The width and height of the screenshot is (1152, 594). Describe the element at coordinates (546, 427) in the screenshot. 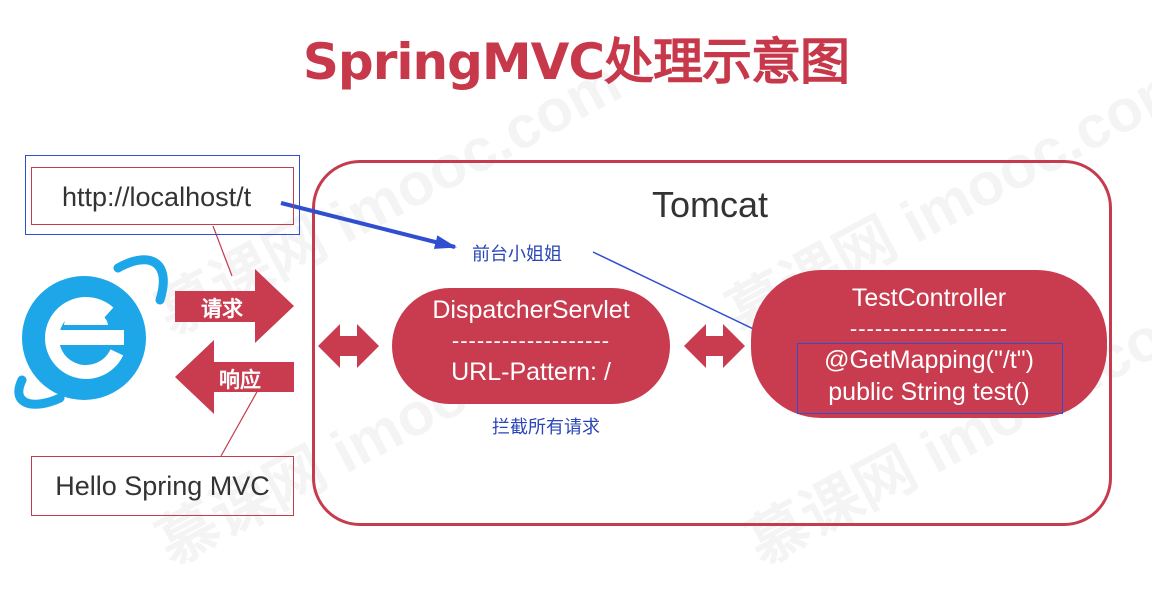

I see `intercept-annotation: 拦截所有请求` at that location.